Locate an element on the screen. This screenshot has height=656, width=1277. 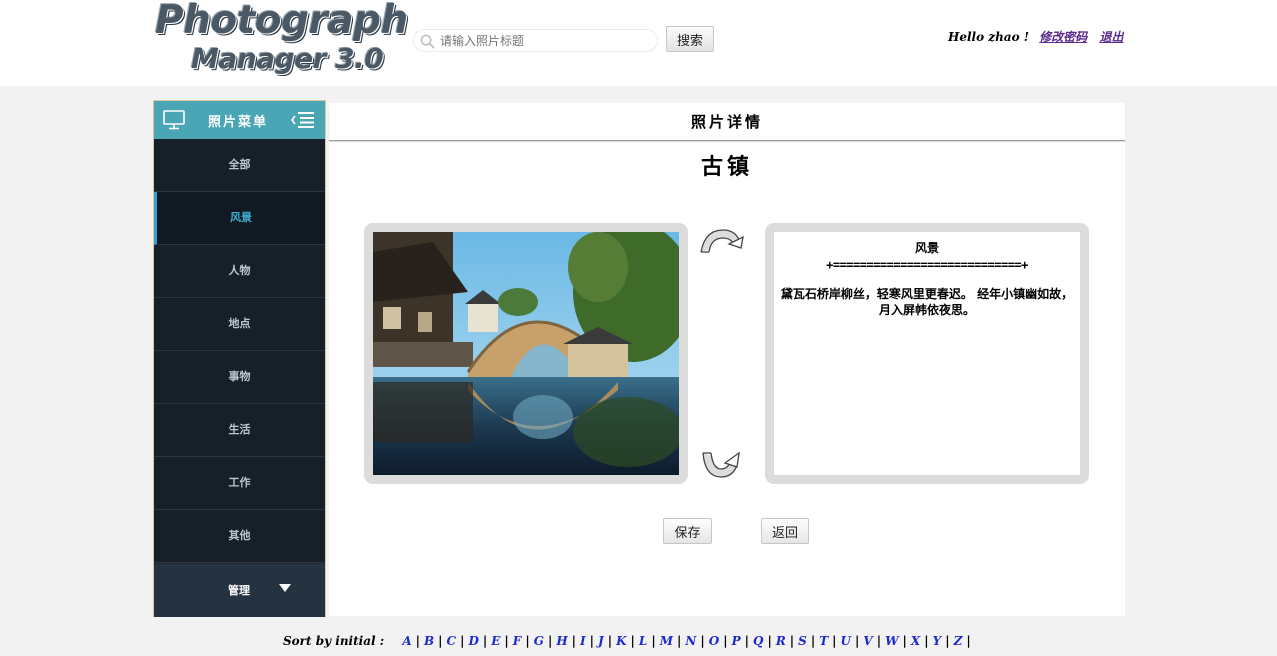
photo-menu-sidebar: 照片菜单 全部 风景 人物 地点 事物 生活 工作 其他 管理 is located at coordinates (239, 358).